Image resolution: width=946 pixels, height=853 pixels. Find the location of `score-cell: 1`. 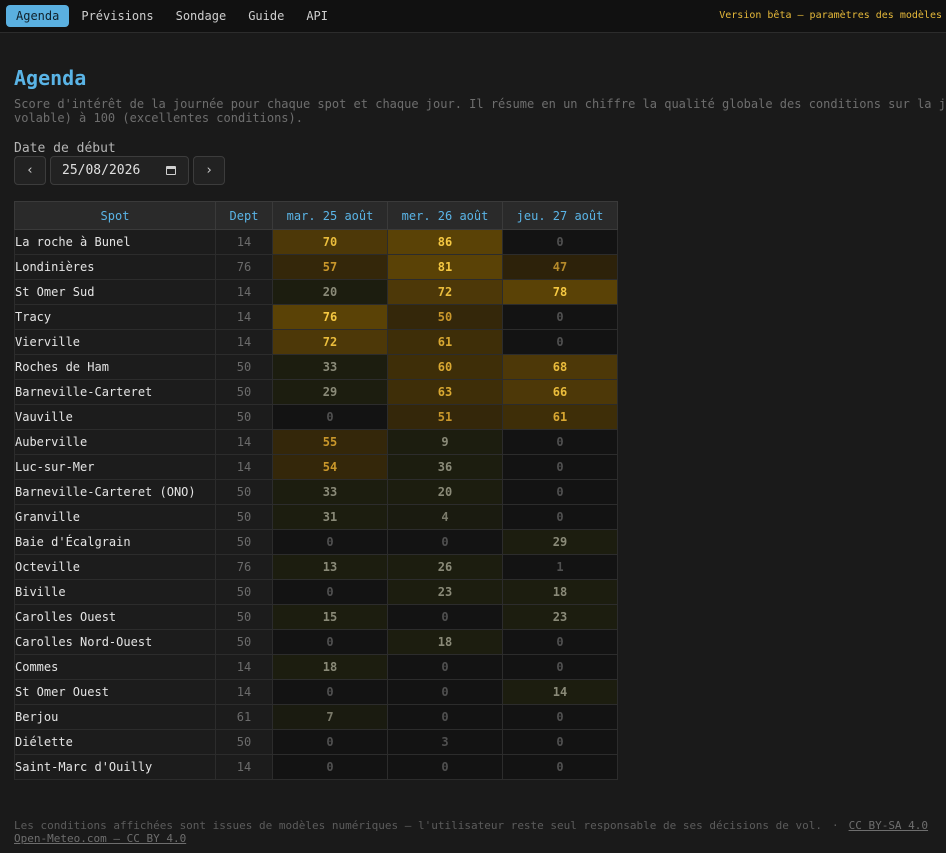

score-cell: 1 is located at coordinates (560, 567).